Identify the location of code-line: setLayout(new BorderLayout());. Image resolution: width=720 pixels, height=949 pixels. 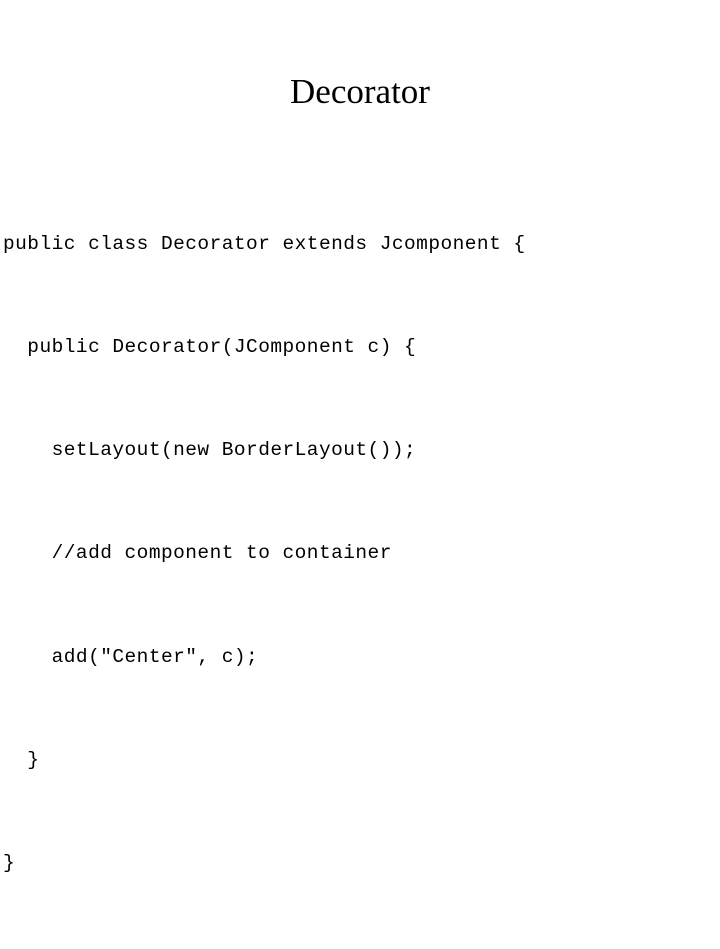
(210, 450).